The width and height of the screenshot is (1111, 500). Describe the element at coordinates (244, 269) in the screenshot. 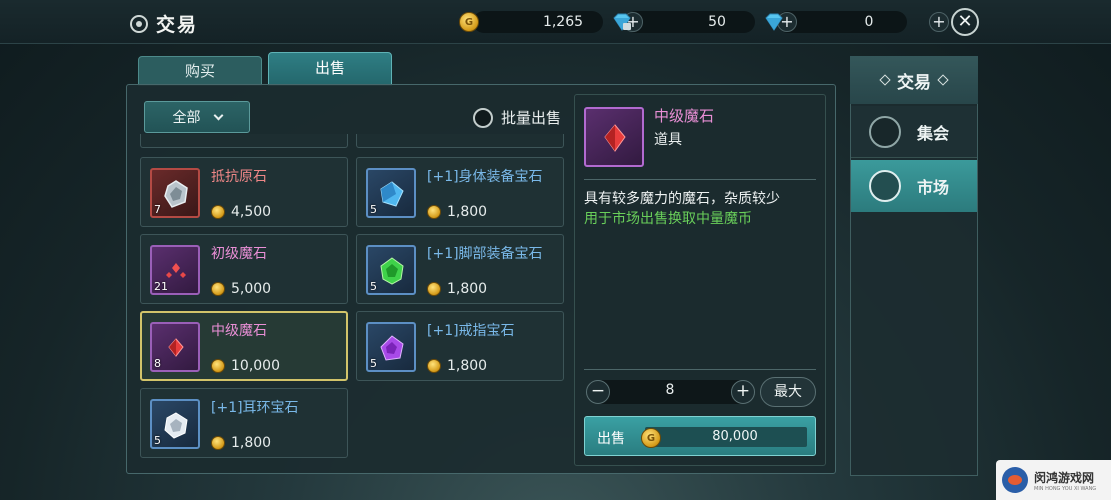

I see `inventory-item: 21 初级魔石 5,000` at that location.